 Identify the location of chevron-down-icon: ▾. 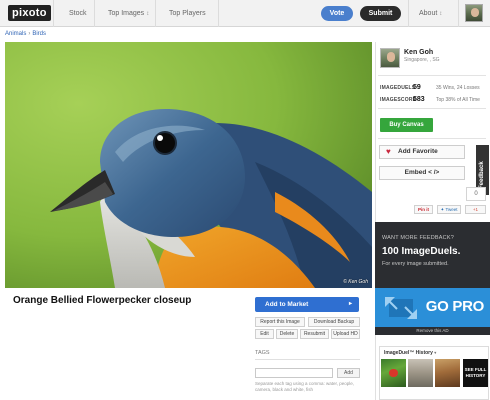
(435, 352).